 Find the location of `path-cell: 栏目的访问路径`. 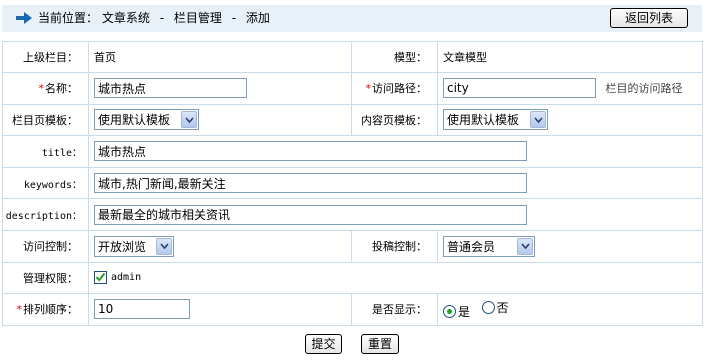

path-cell: 栏目的访问路径 is located at coordinates (570, 88).